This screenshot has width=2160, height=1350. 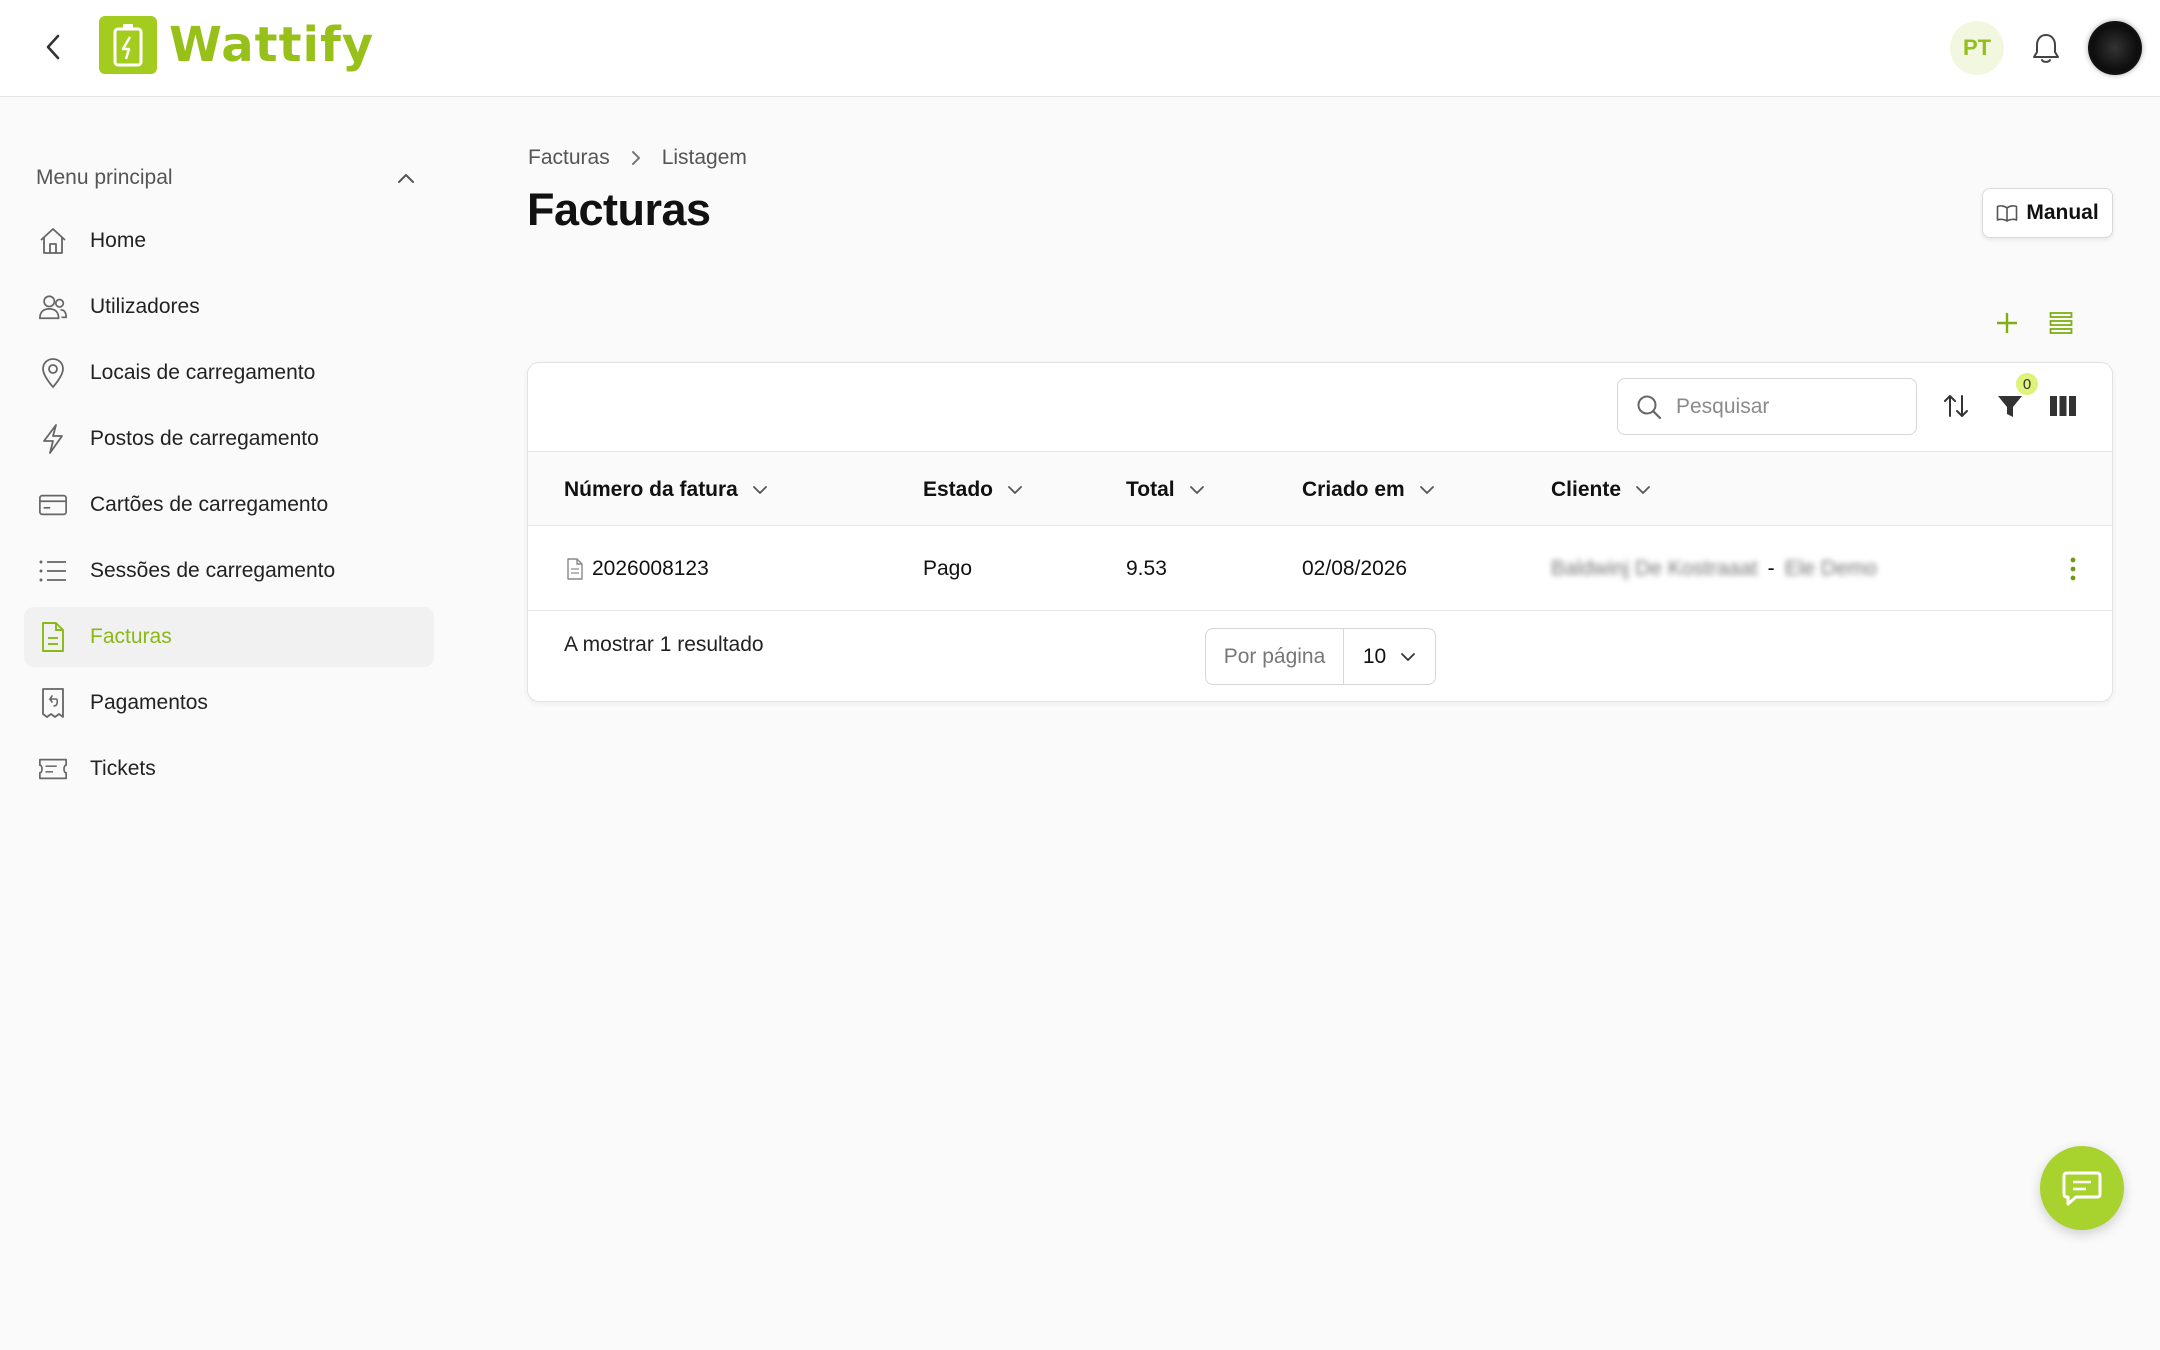 I want to click on add-invoice-button, so click(x=2007, y=323).